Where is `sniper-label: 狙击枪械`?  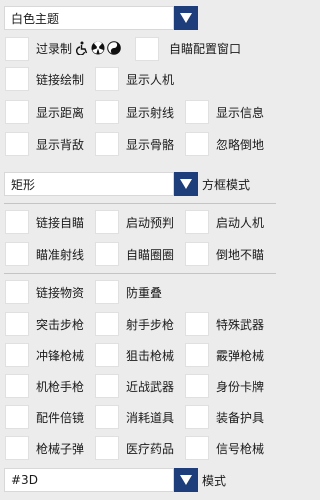
sniper-label: 狙击枪械 is located at coordinates (150, 356).